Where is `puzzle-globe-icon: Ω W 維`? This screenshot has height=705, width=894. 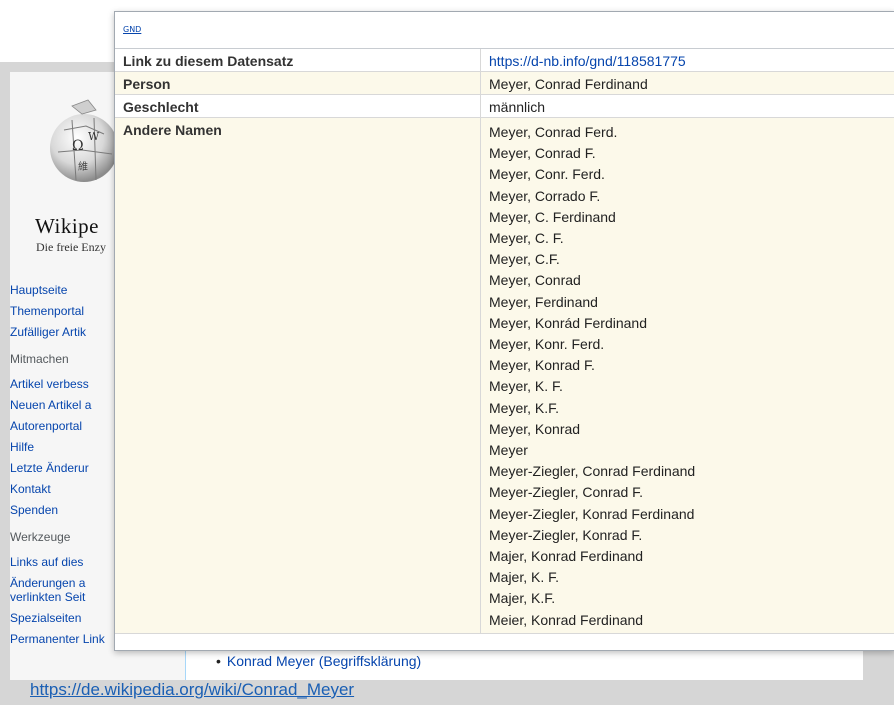 puzzle-globe-icon: Ω W 維 is located at coordinates (84, 140).